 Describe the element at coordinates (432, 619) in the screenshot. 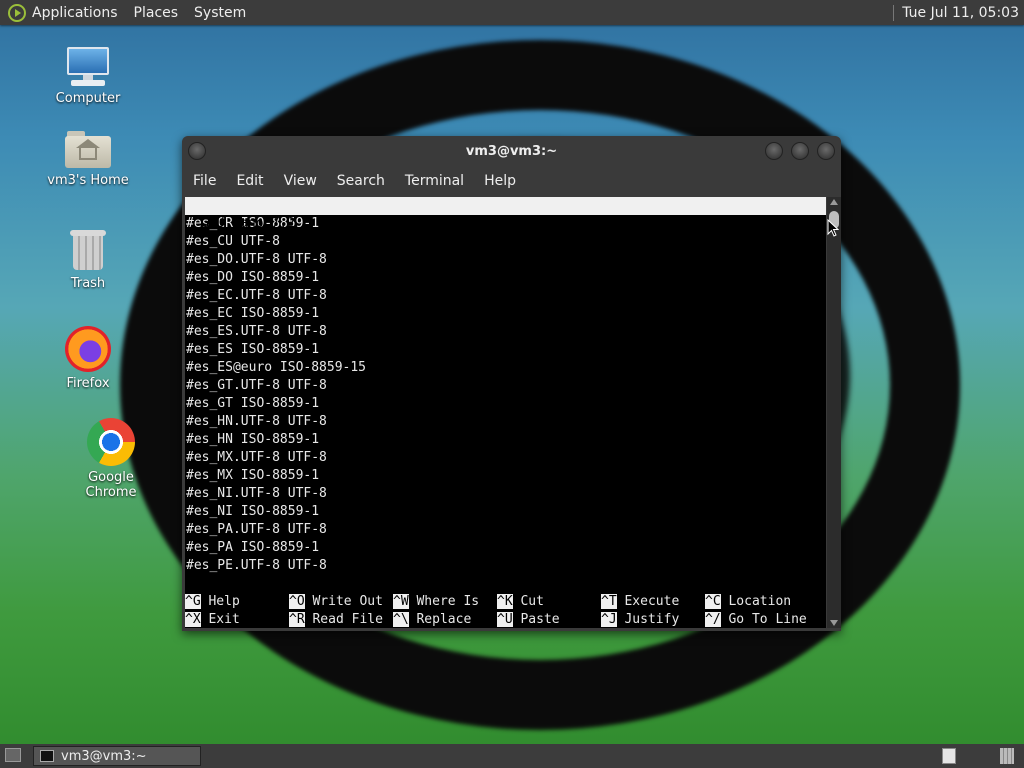

I see `shortcut-replace: ^\ Replace` at that location.